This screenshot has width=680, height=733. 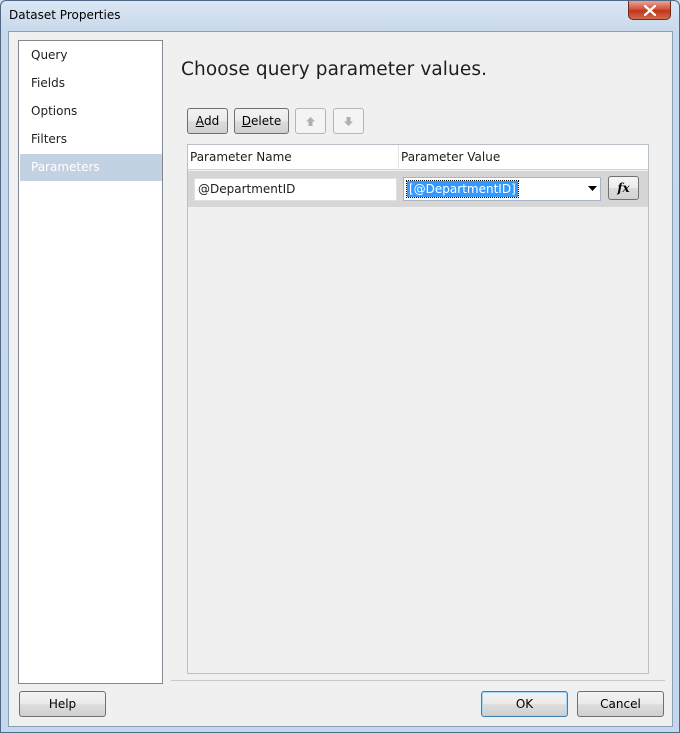 I want to click on arrow-down-icon, so click(x=348, y=121).